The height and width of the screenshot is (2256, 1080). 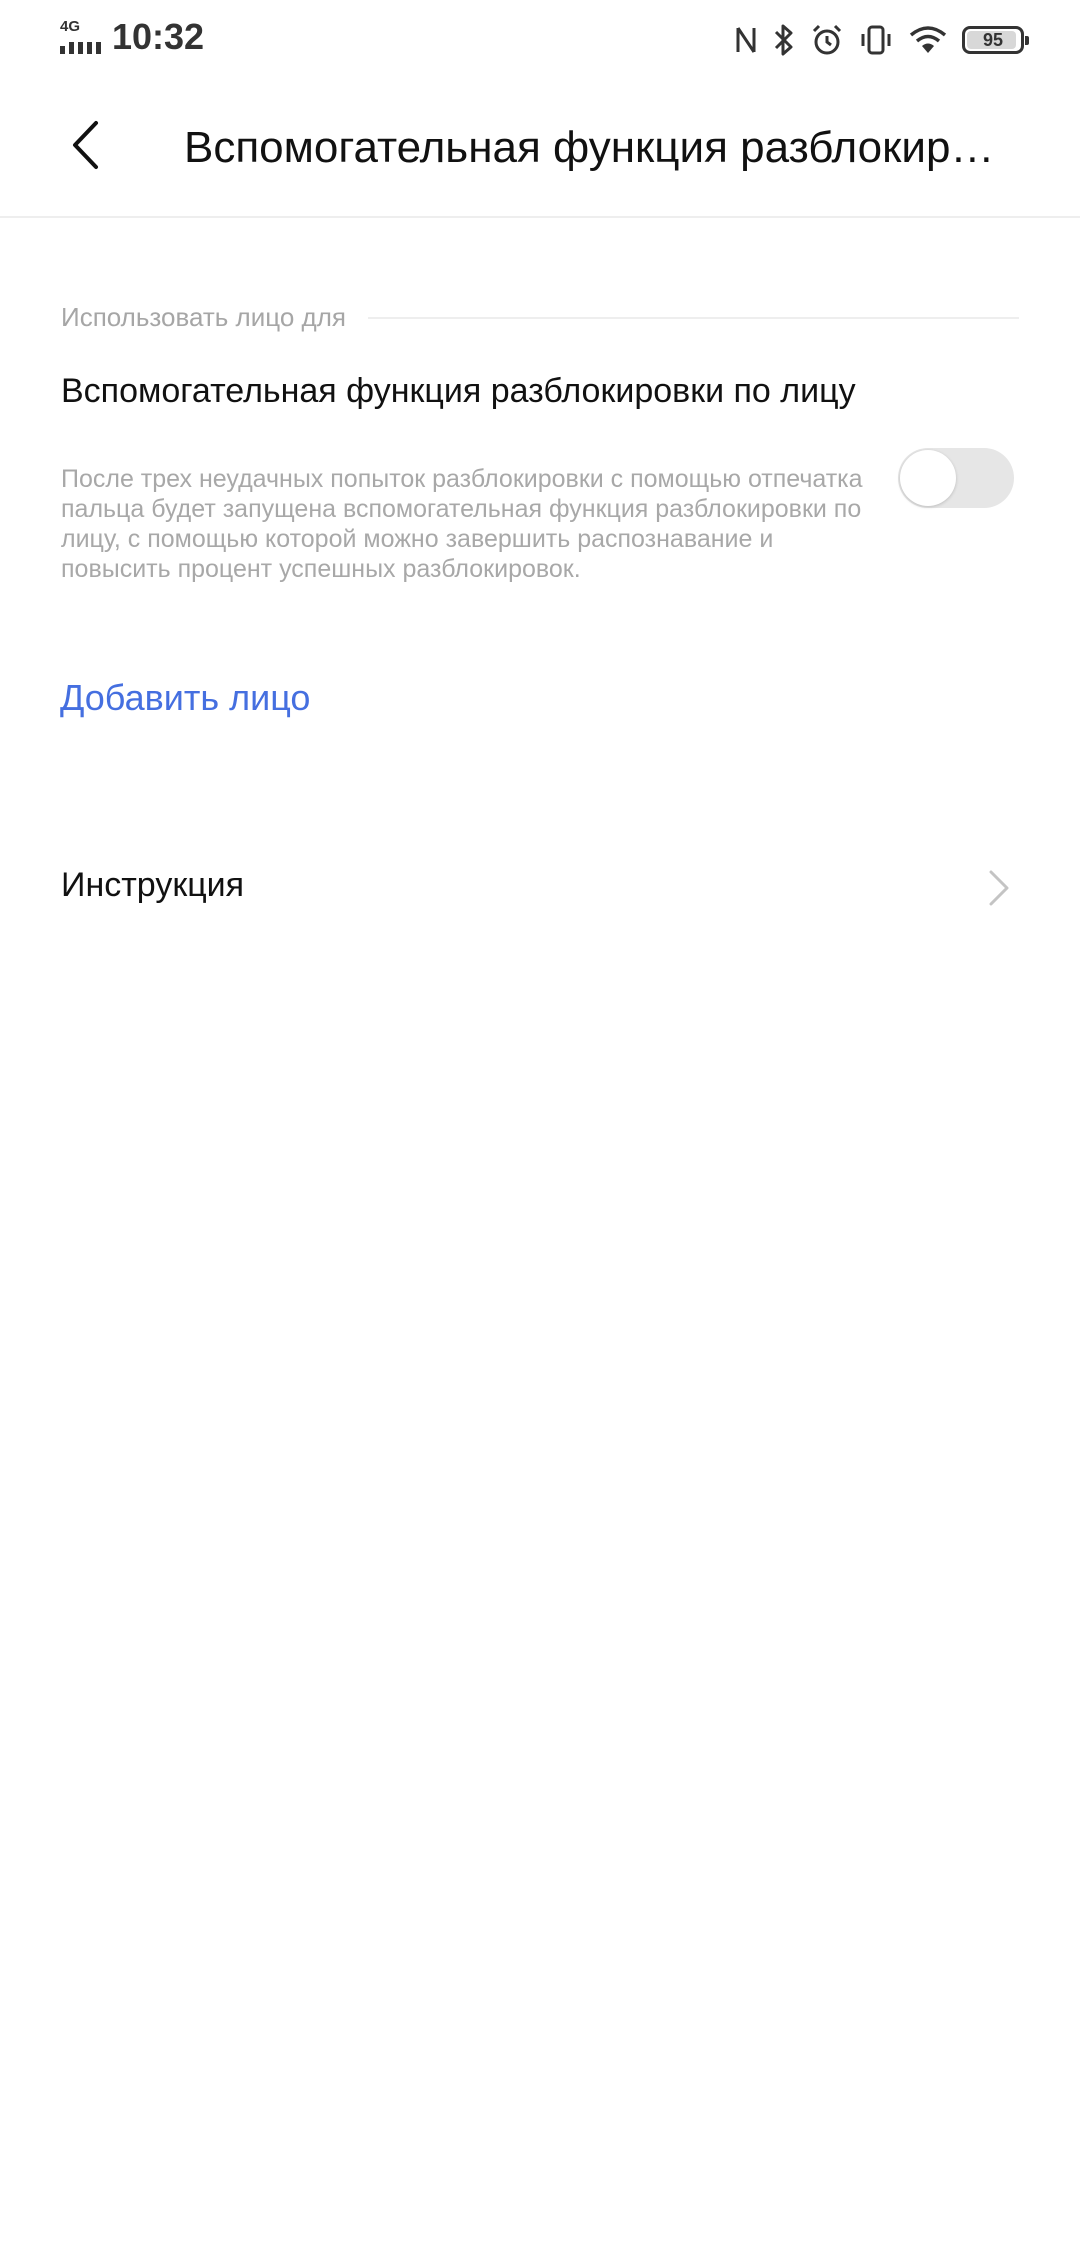 What do you see at coordinates (82, 36) in the screenshot?
I see `cellular-signal-icon: 4G` at bounding box center [82, 36].